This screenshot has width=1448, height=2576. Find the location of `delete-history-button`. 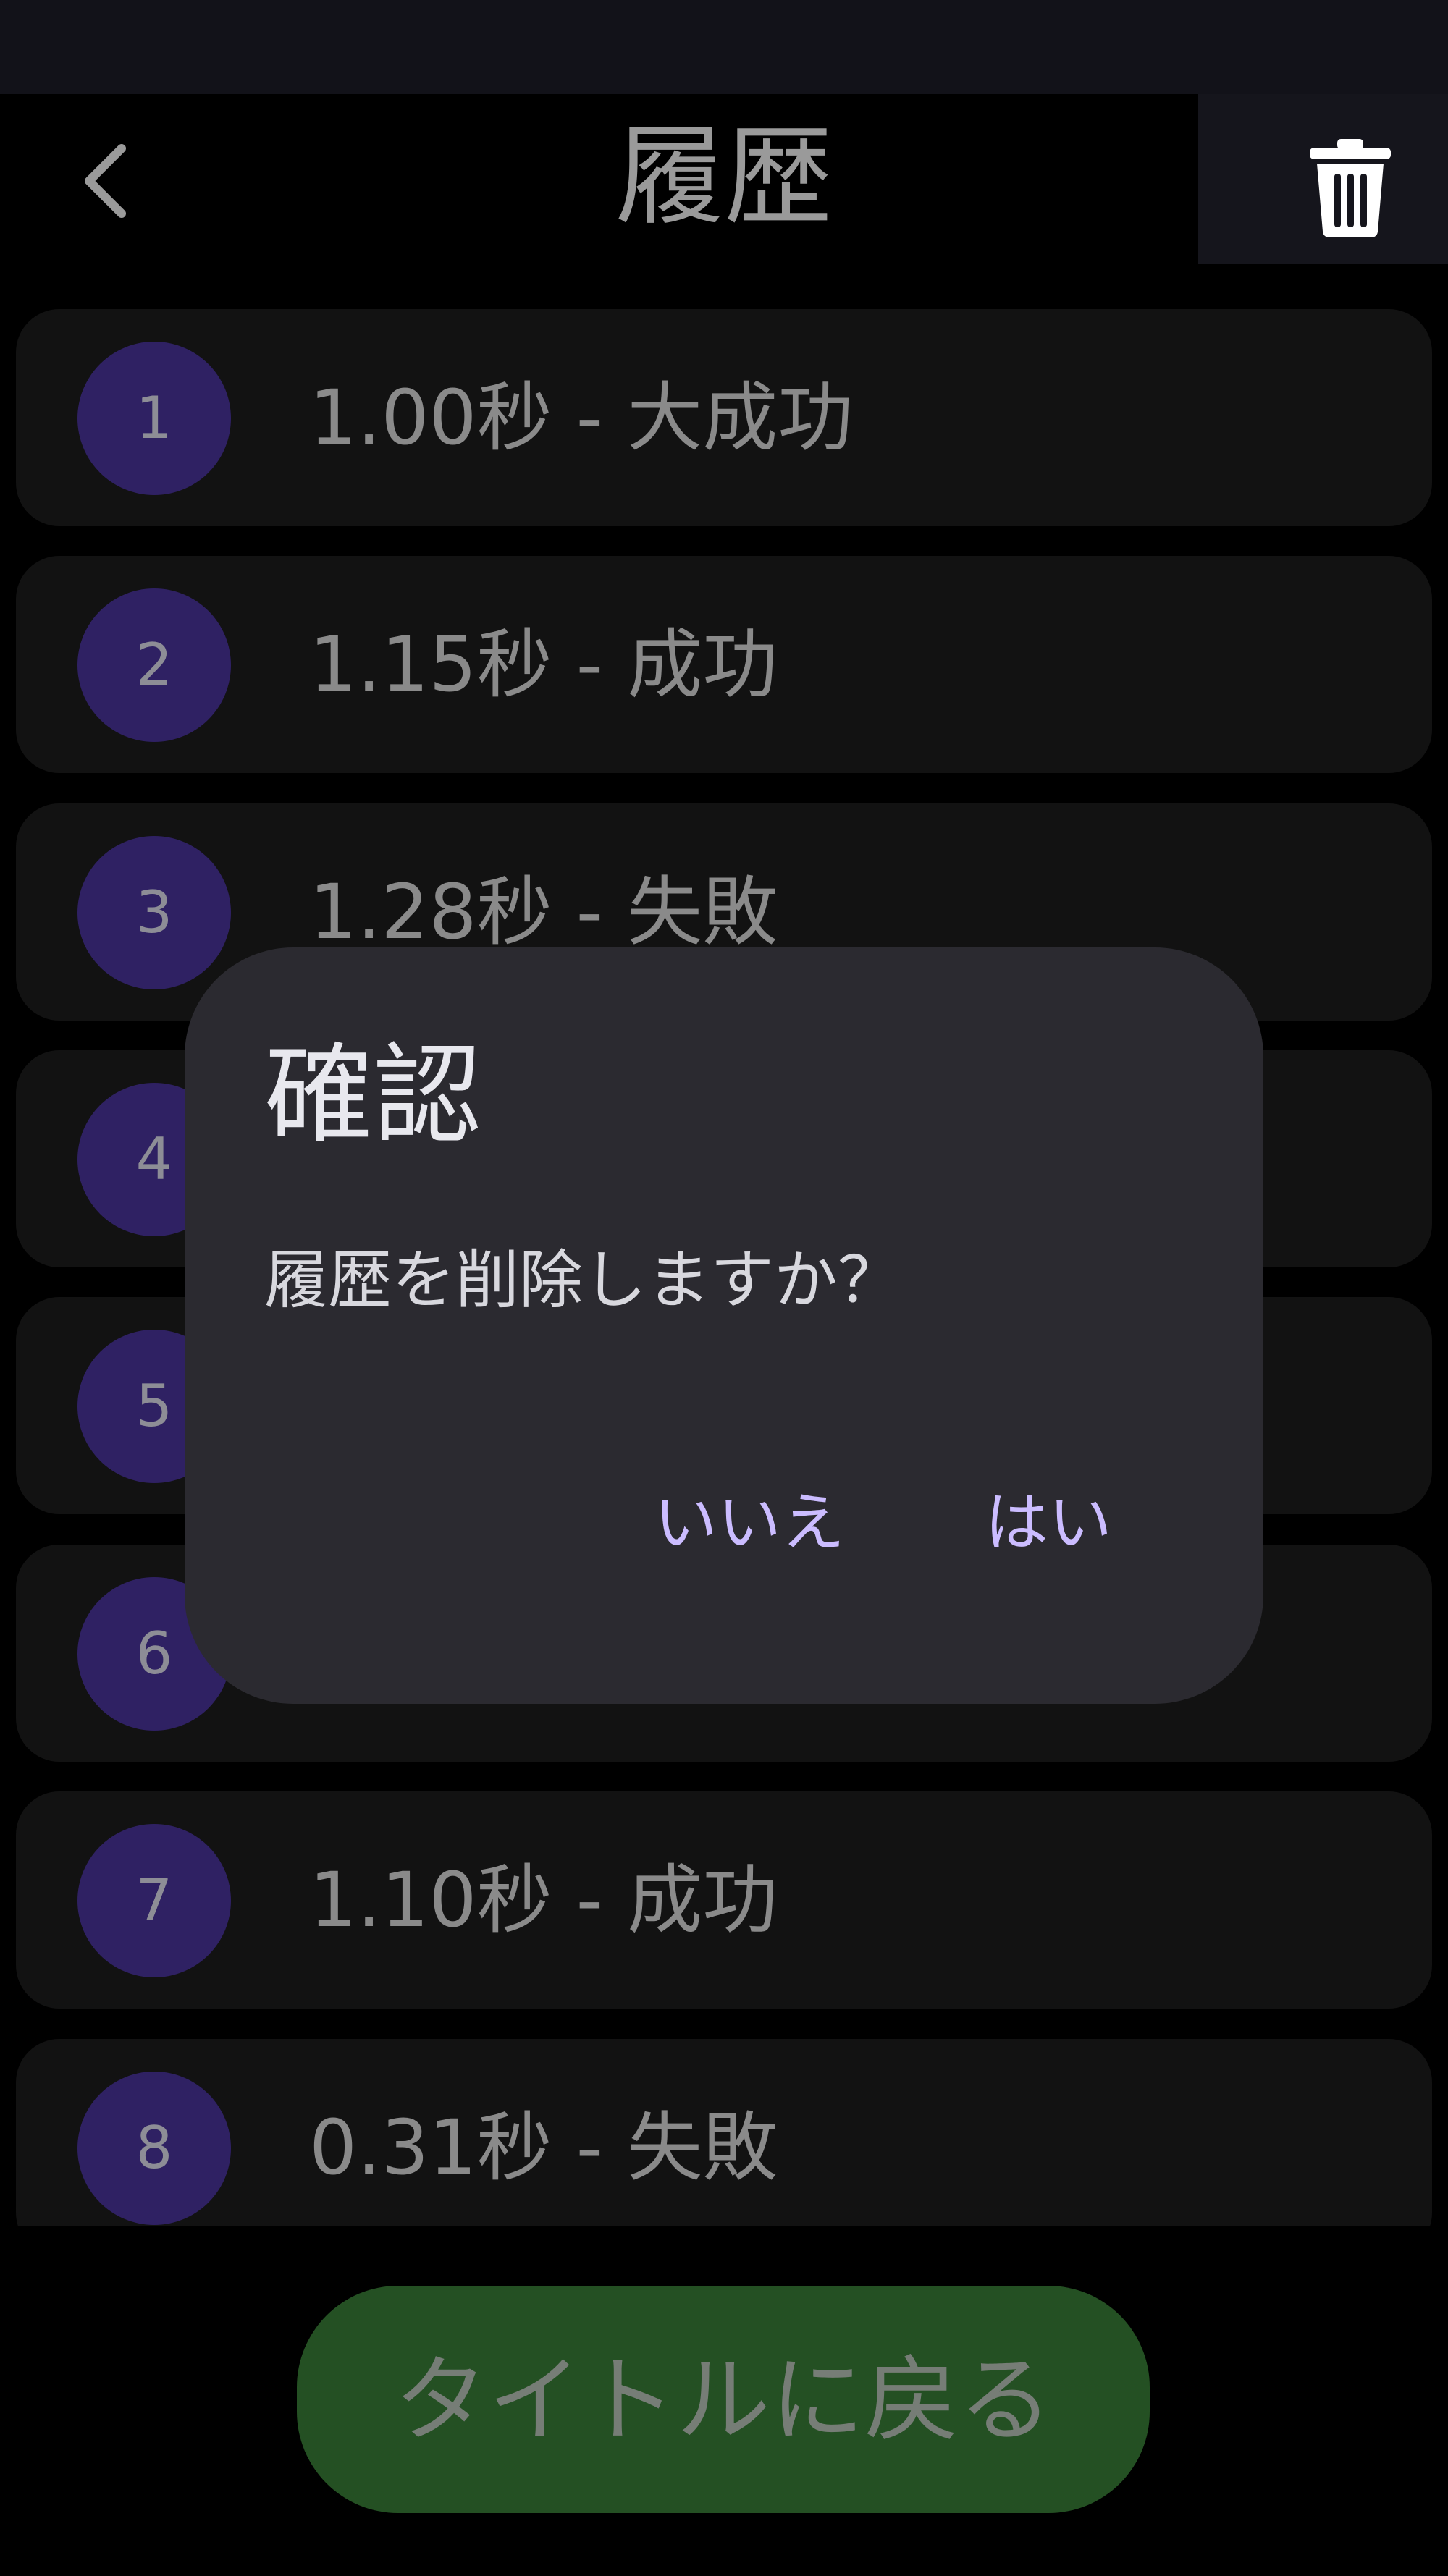

delete-history-button is located at coordinates (1323, 179).